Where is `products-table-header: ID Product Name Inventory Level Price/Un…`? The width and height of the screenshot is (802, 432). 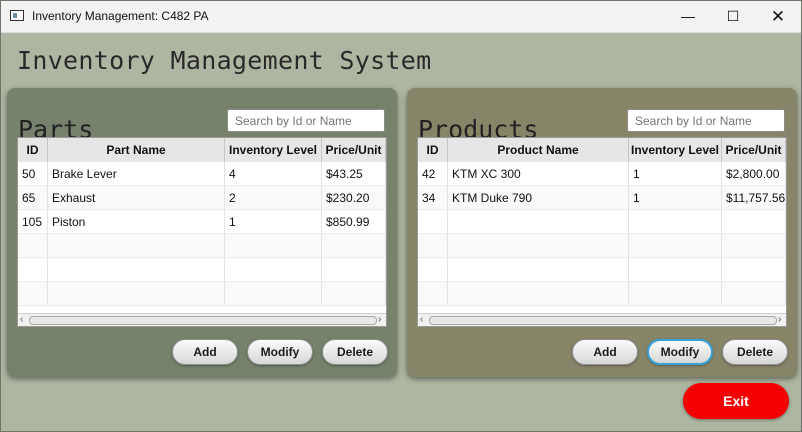
products-table-header: ID Product Name Inventory Level Price/Un… is located at coordinates (602, 150).